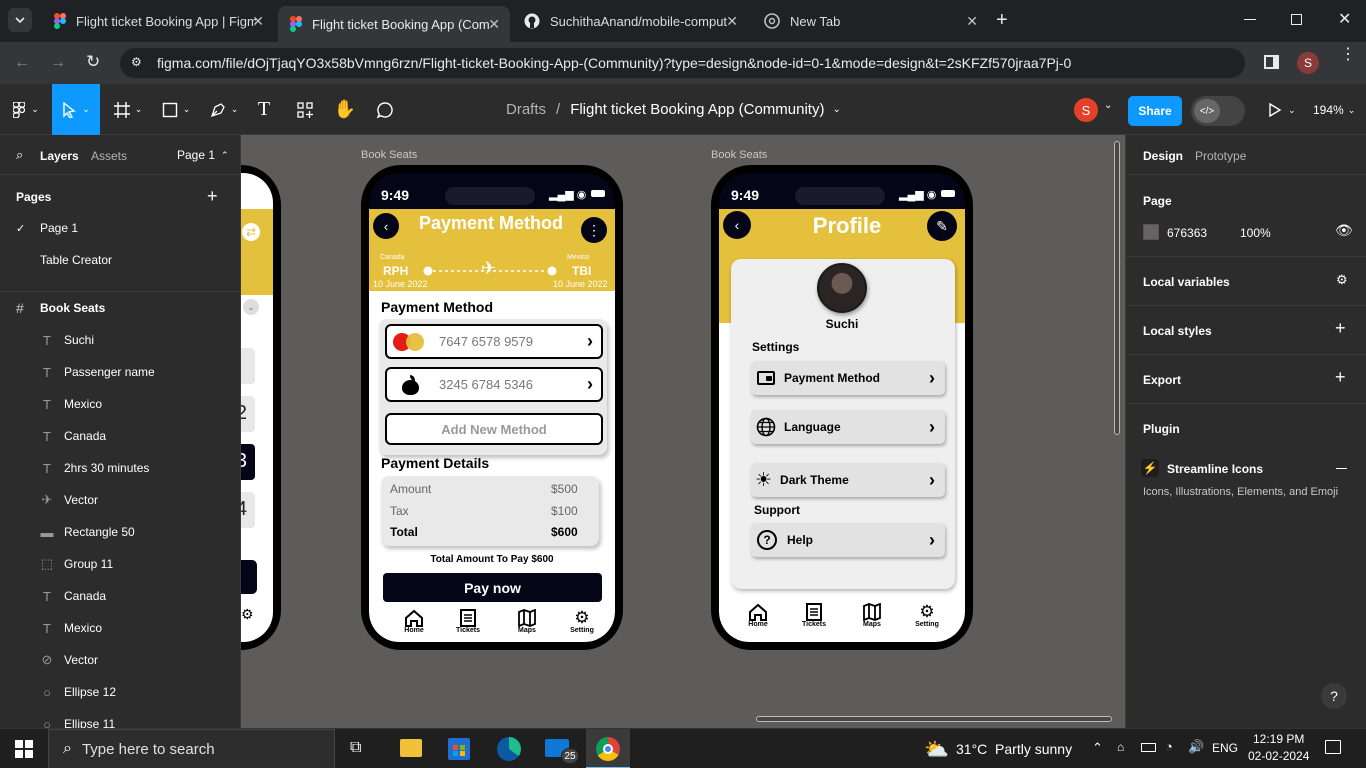 This screenshot has height=768, width=1366. I want to click on tab-layers: Layers, so click(59, 156).